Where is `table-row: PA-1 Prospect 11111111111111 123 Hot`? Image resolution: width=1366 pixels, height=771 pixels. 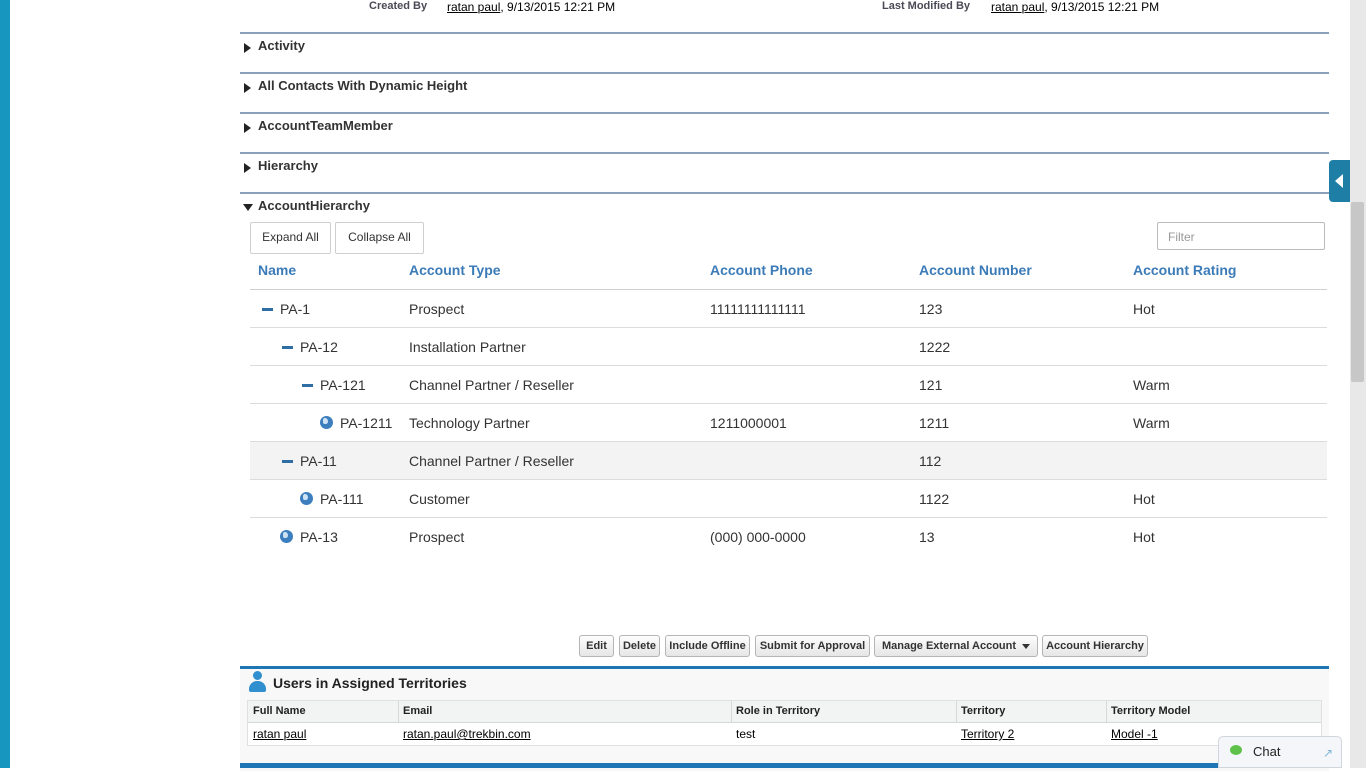
table-row: PA-1 Prospect 11111111111111 123 Hot is located at coordinates (788, 309).